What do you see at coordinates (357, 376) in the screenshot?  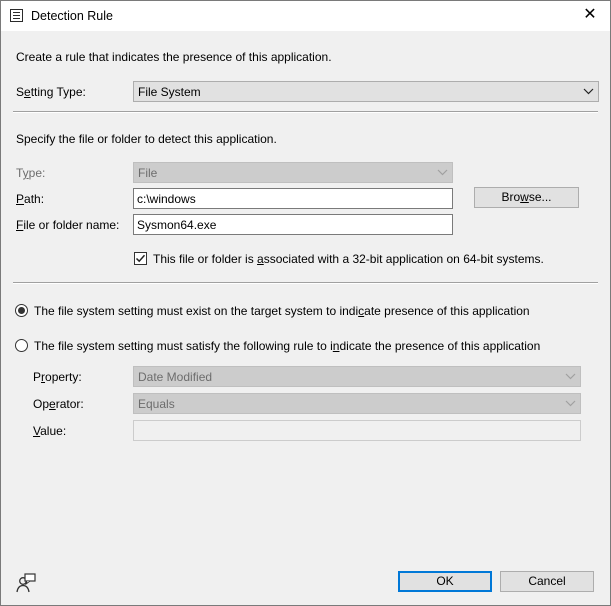 I see `property-dropdown: Date Modified` at bounding box center [357, 376].